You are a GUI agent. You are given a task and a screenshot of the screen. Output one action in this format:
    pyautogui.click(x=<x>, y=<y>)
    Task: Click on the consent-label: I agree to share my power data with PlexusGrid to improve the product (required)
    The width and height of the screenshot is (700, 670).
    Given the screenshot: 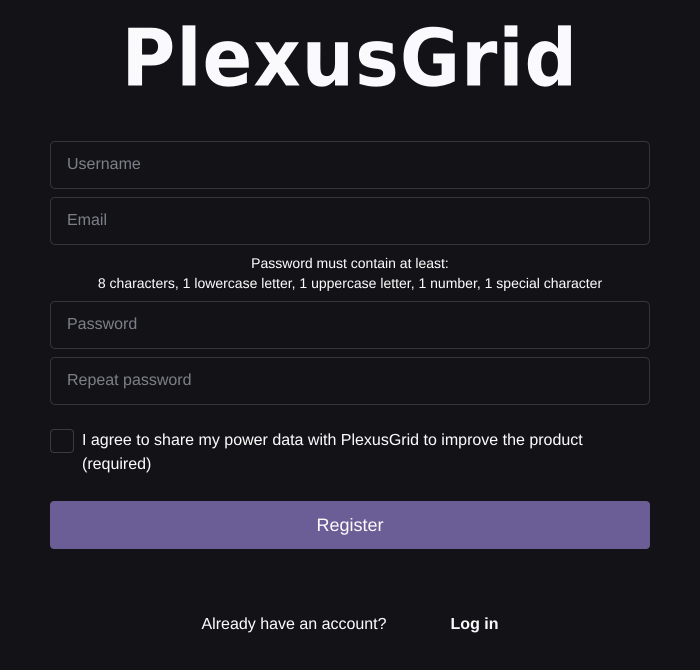 What is the action you would take?
    pyautogui.click(x=333, y=453)
    